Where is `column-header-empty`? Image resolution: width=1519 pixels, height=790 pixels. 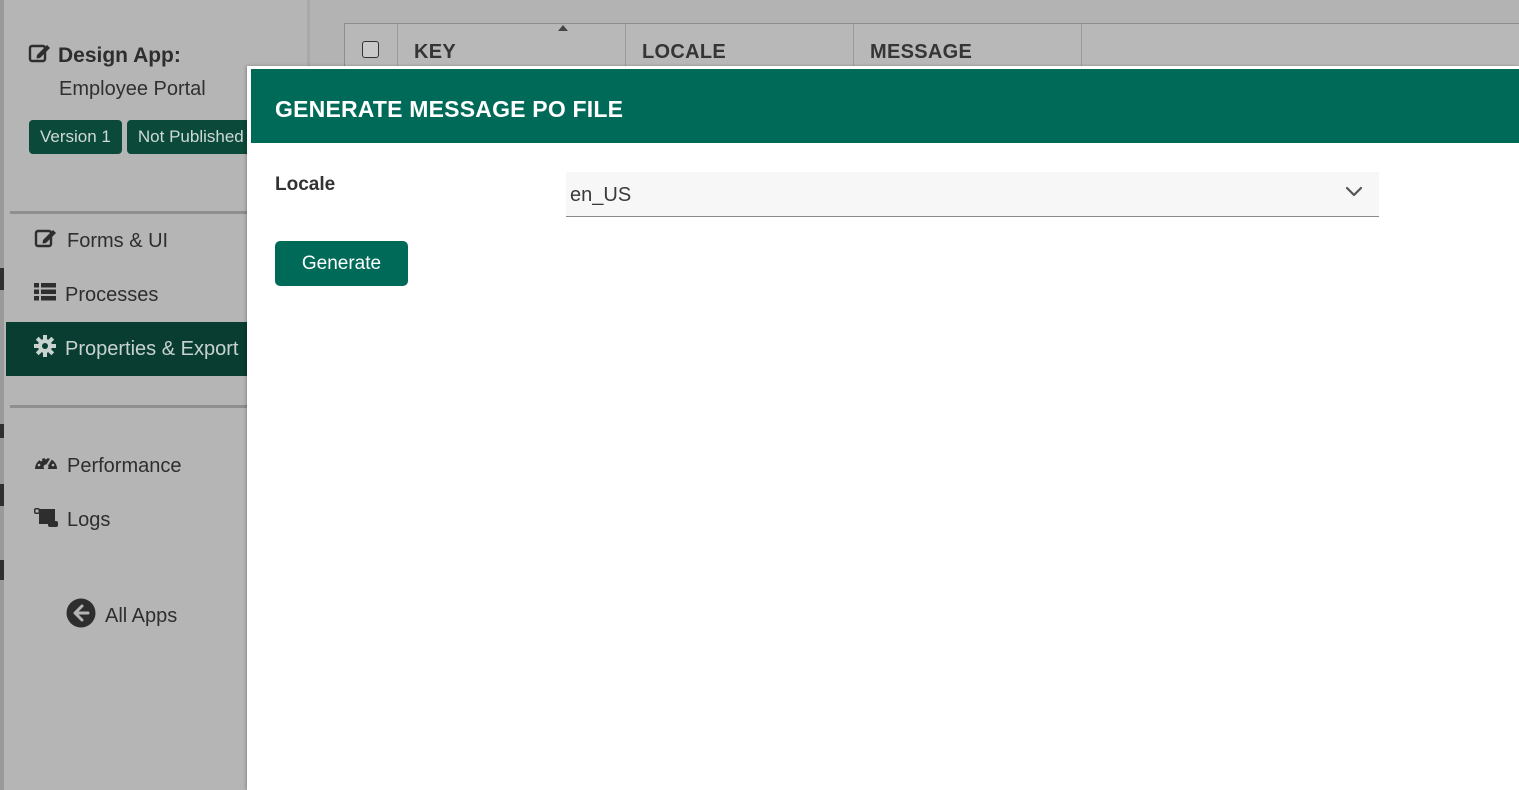 column-header-empty is located at coordinates (1300, 46).